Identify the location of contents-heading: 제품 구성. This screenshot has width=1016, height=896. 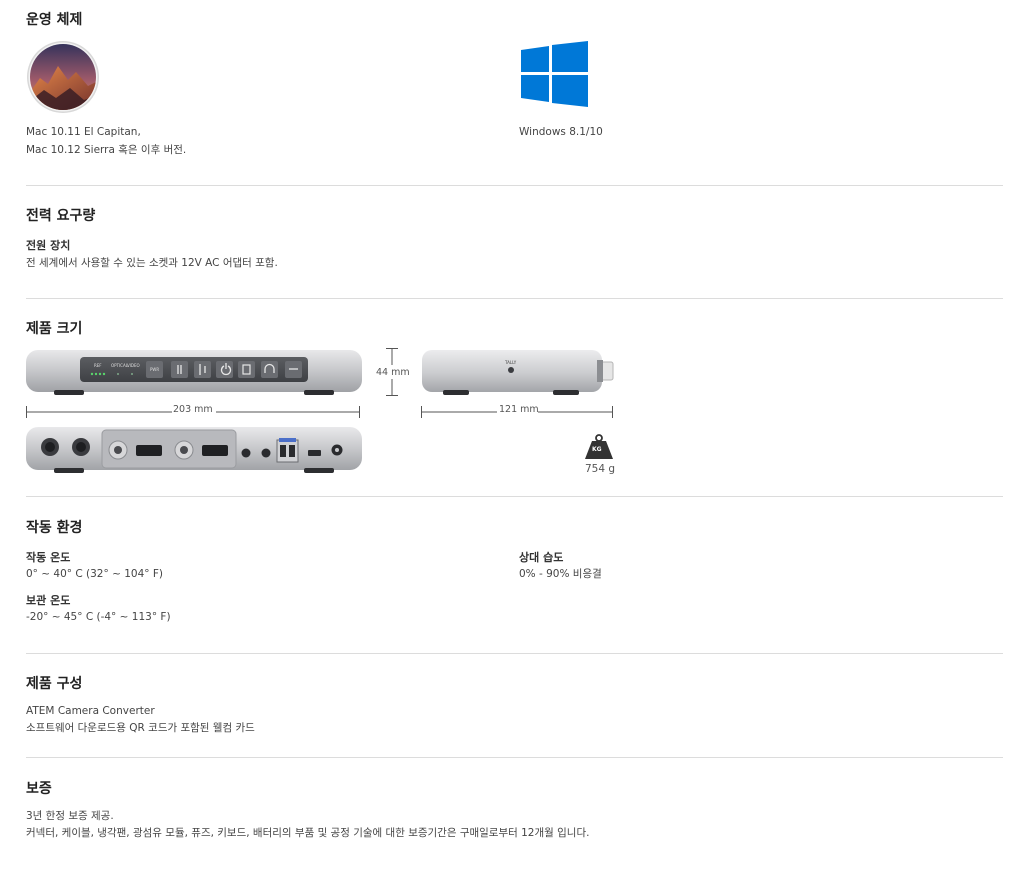
(54, 684).